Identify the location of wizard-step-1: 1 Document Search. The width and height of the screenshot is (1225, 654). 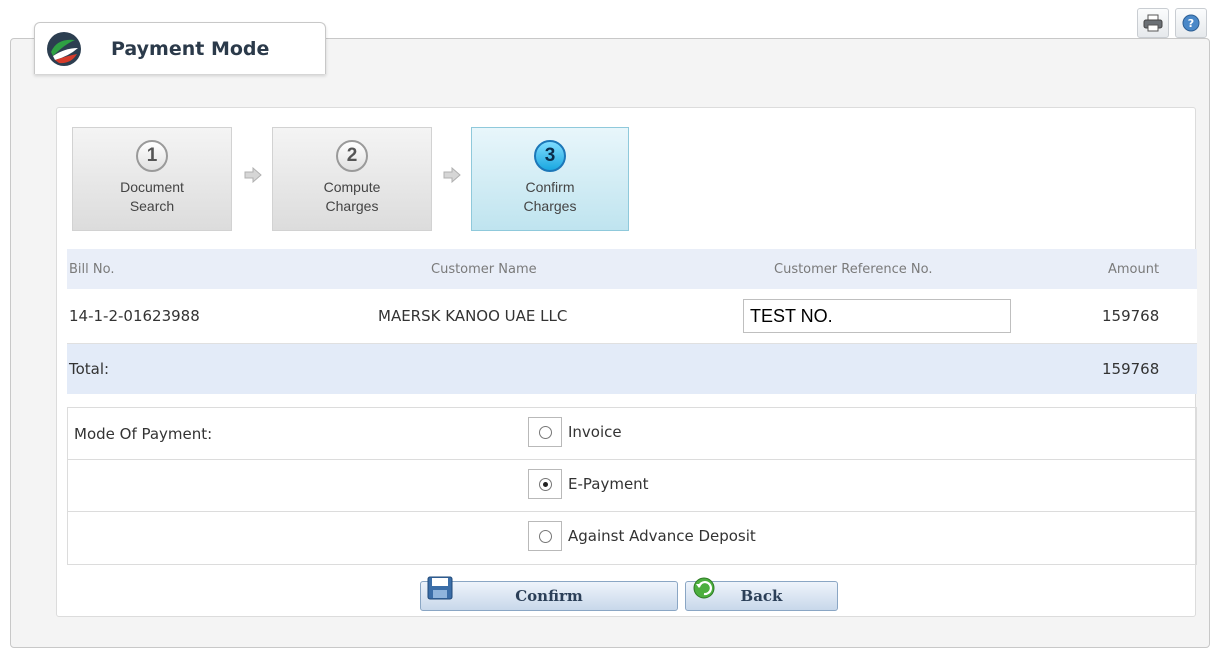
(152, 179).